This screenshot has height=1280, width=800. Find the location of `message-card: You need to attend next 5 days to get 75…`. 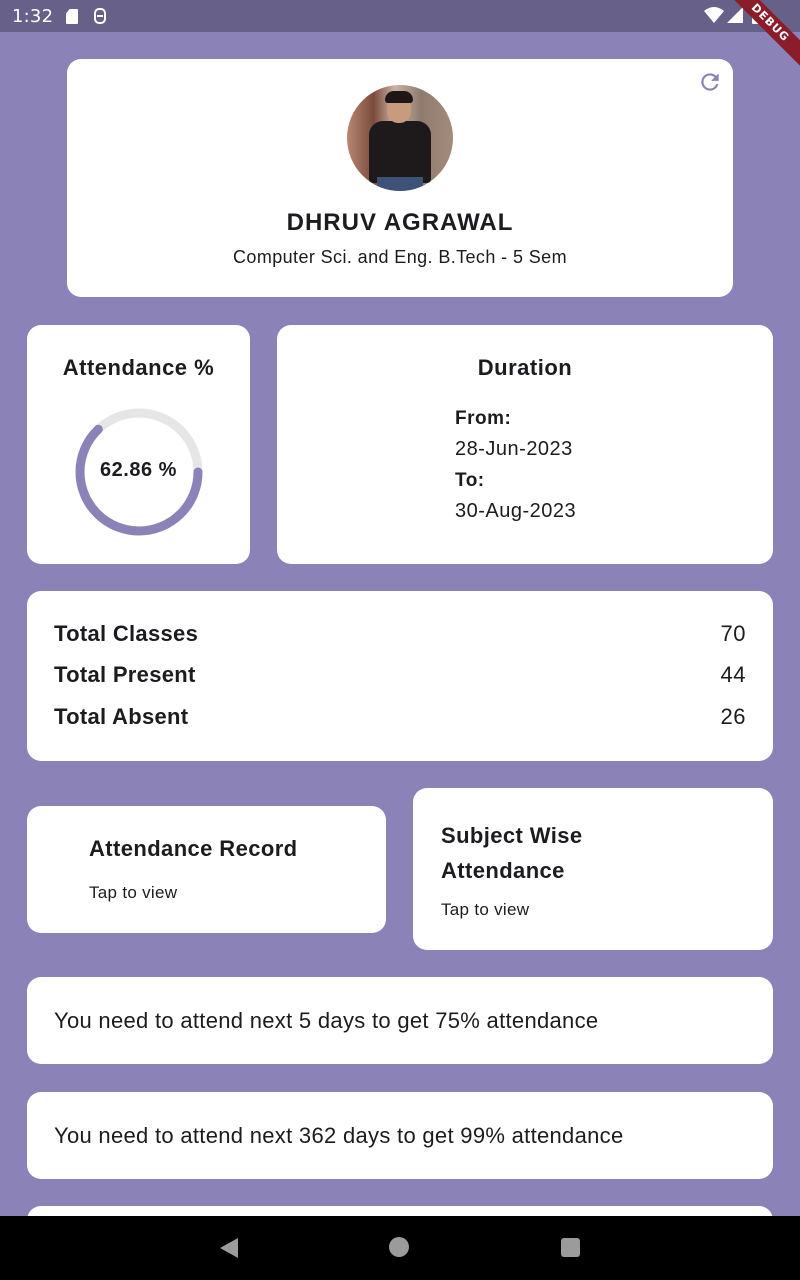

message-card: You need to attend next 5 days to get 75… is located at coordinates (400, 1020).